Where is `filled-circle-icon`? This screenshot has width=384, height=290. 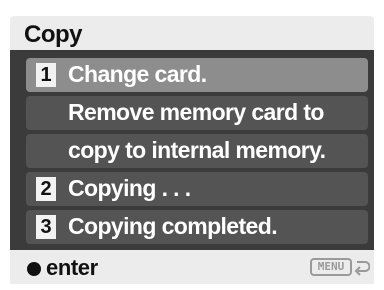
filled-circle-icon is located at coordinates (34, 269).